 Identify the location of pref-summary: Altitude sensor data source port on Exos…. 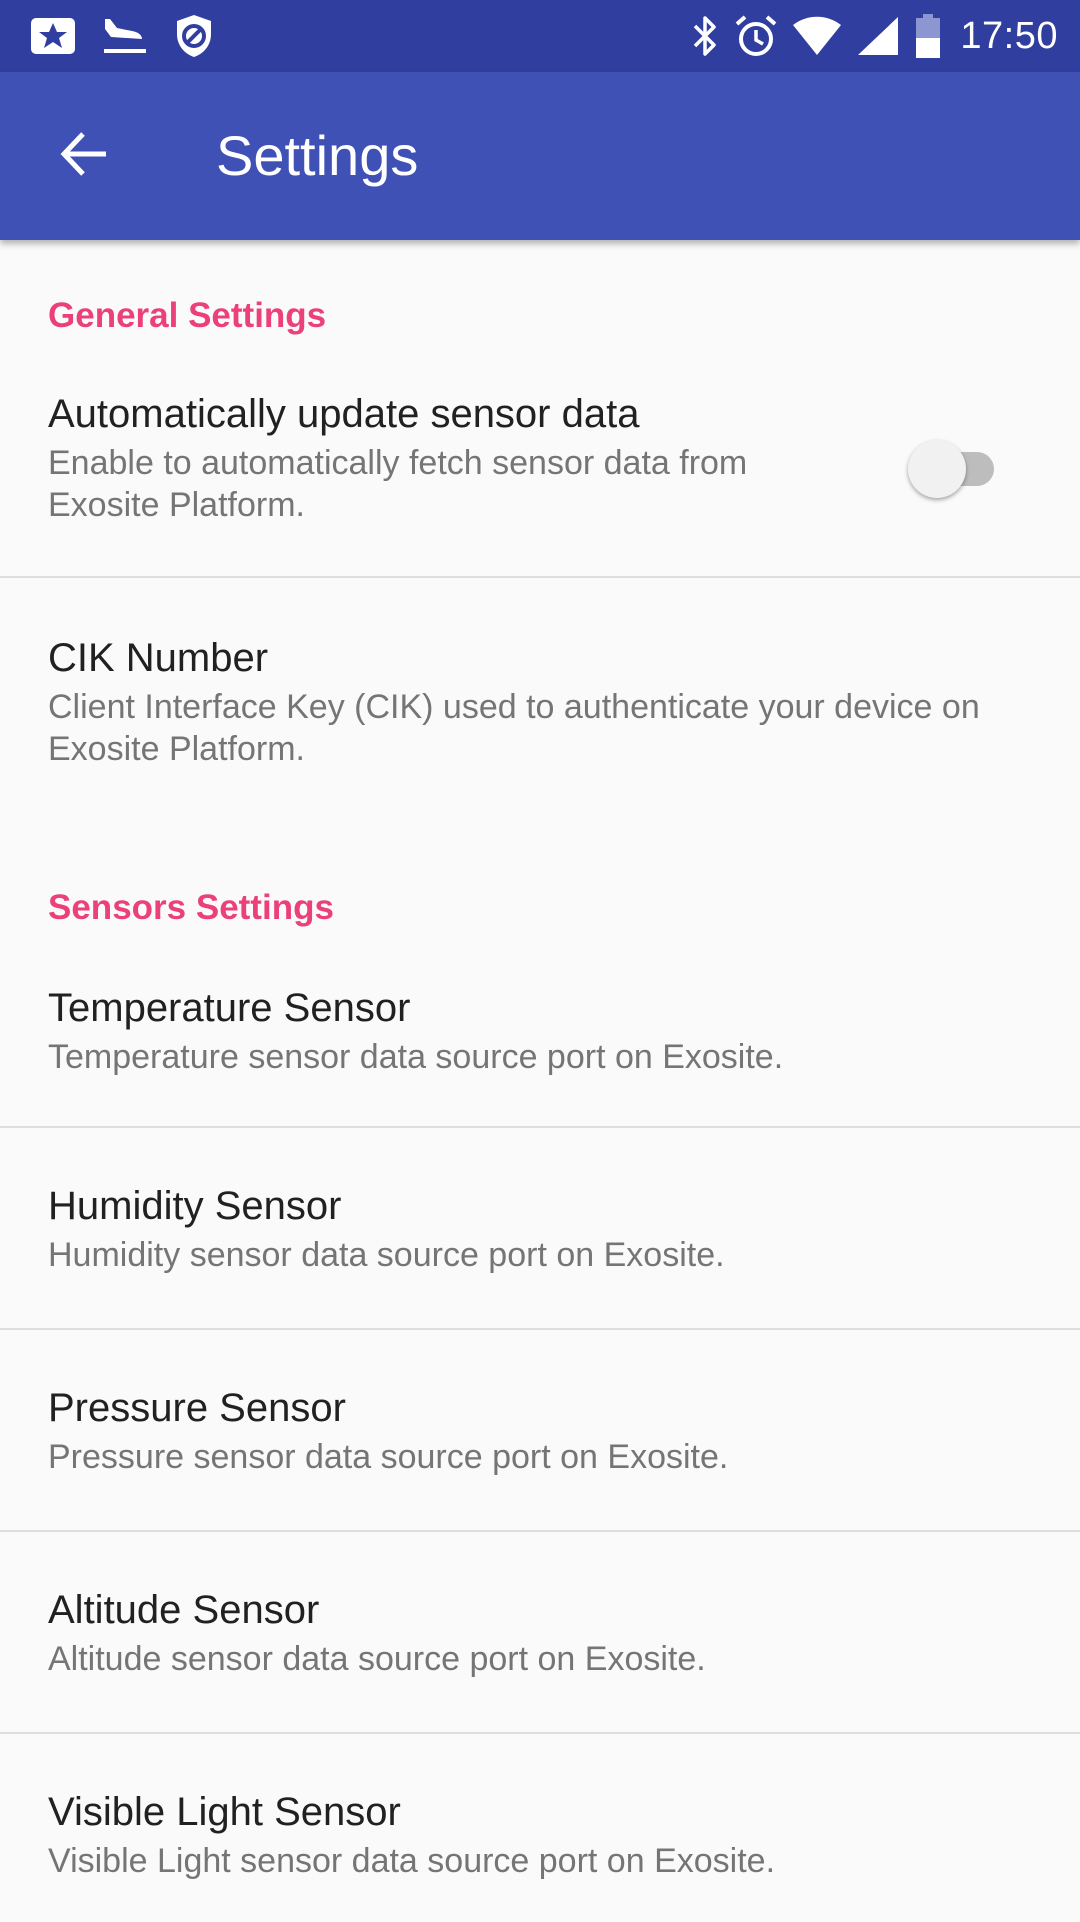
(377, 1659).